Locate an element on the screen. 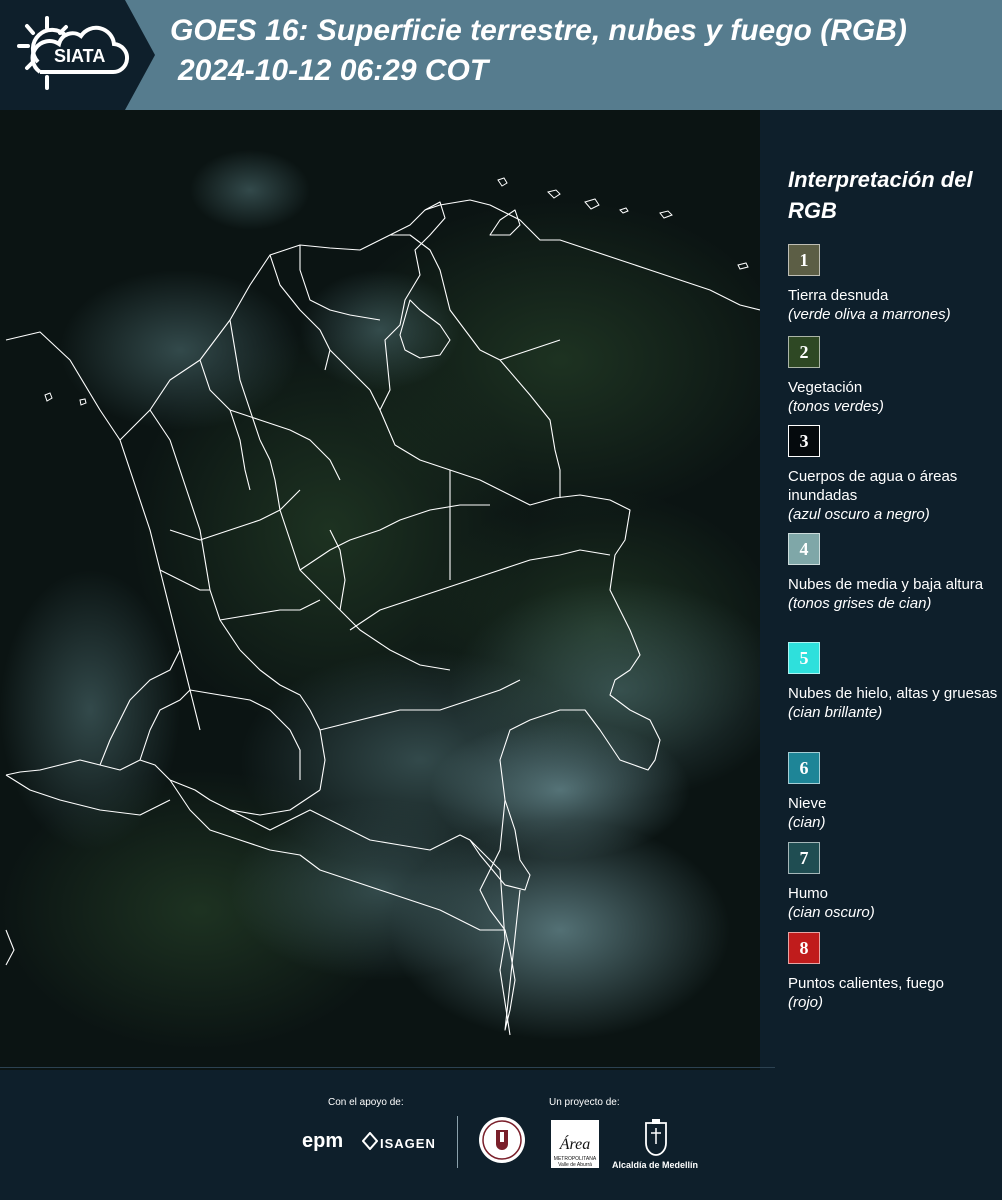  area-logo-text: Área is located at coordinates (575, 1144).